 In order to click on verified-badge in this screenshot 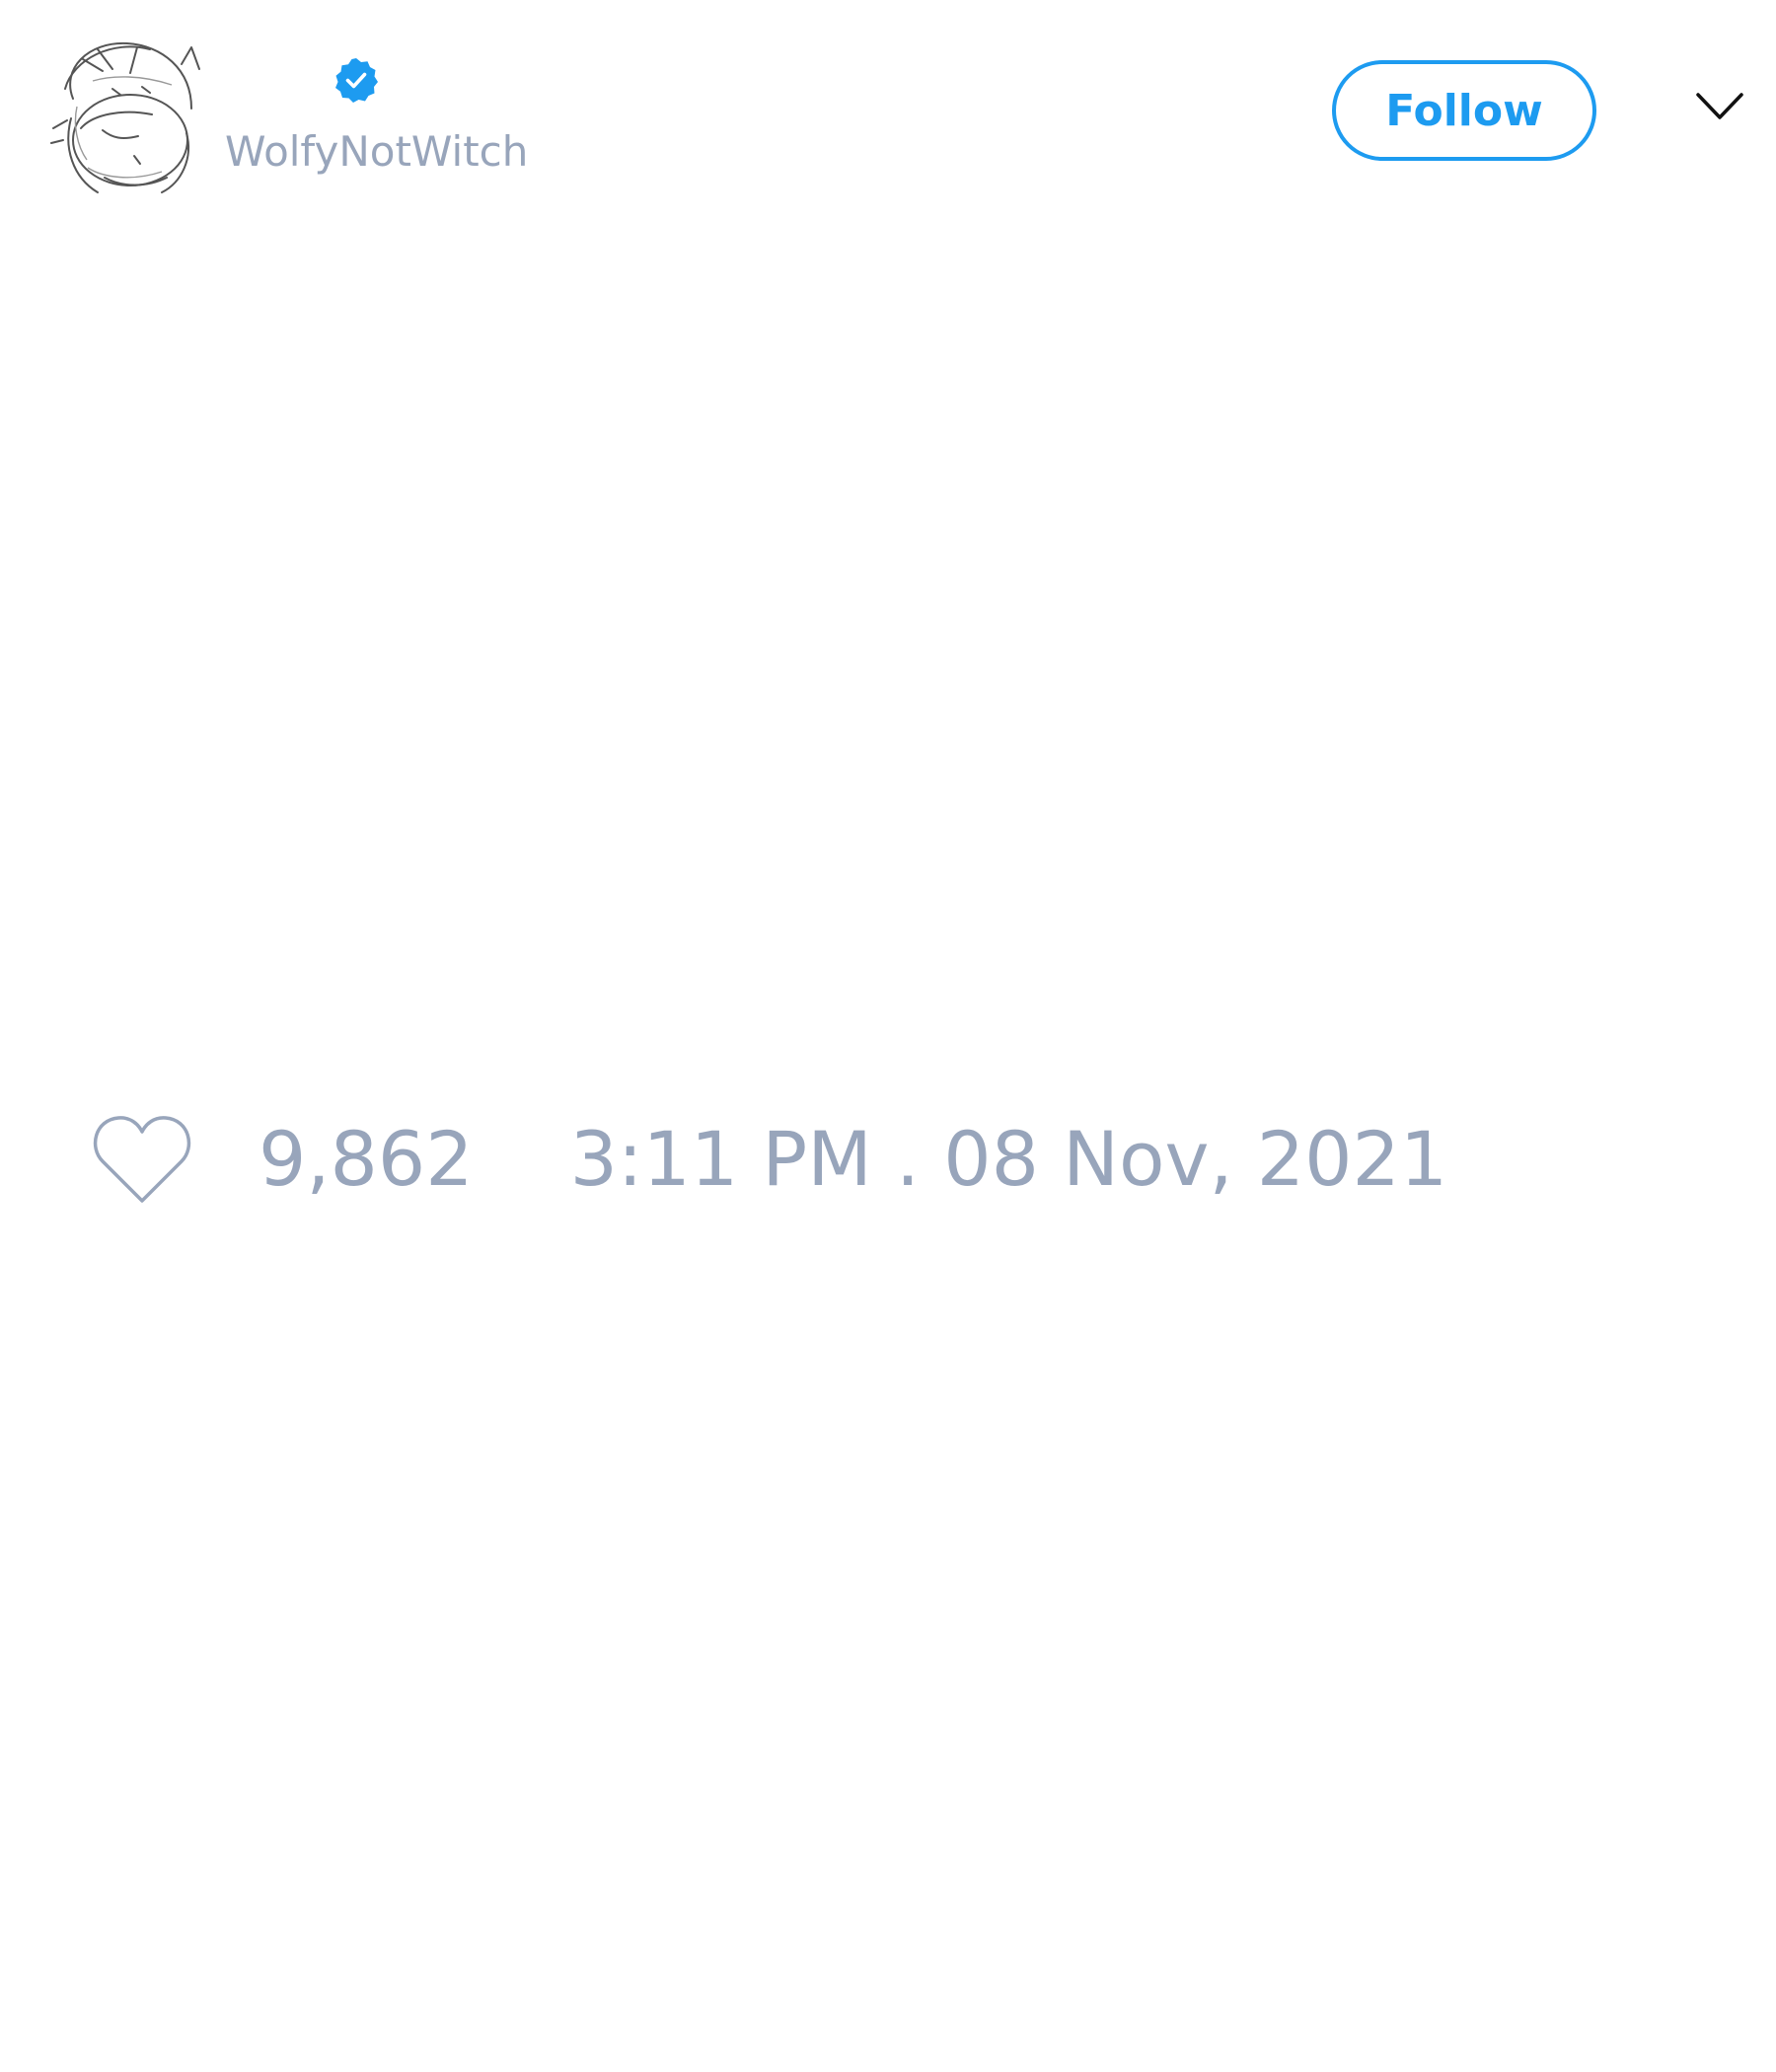, I will do `click(357, 80)`.